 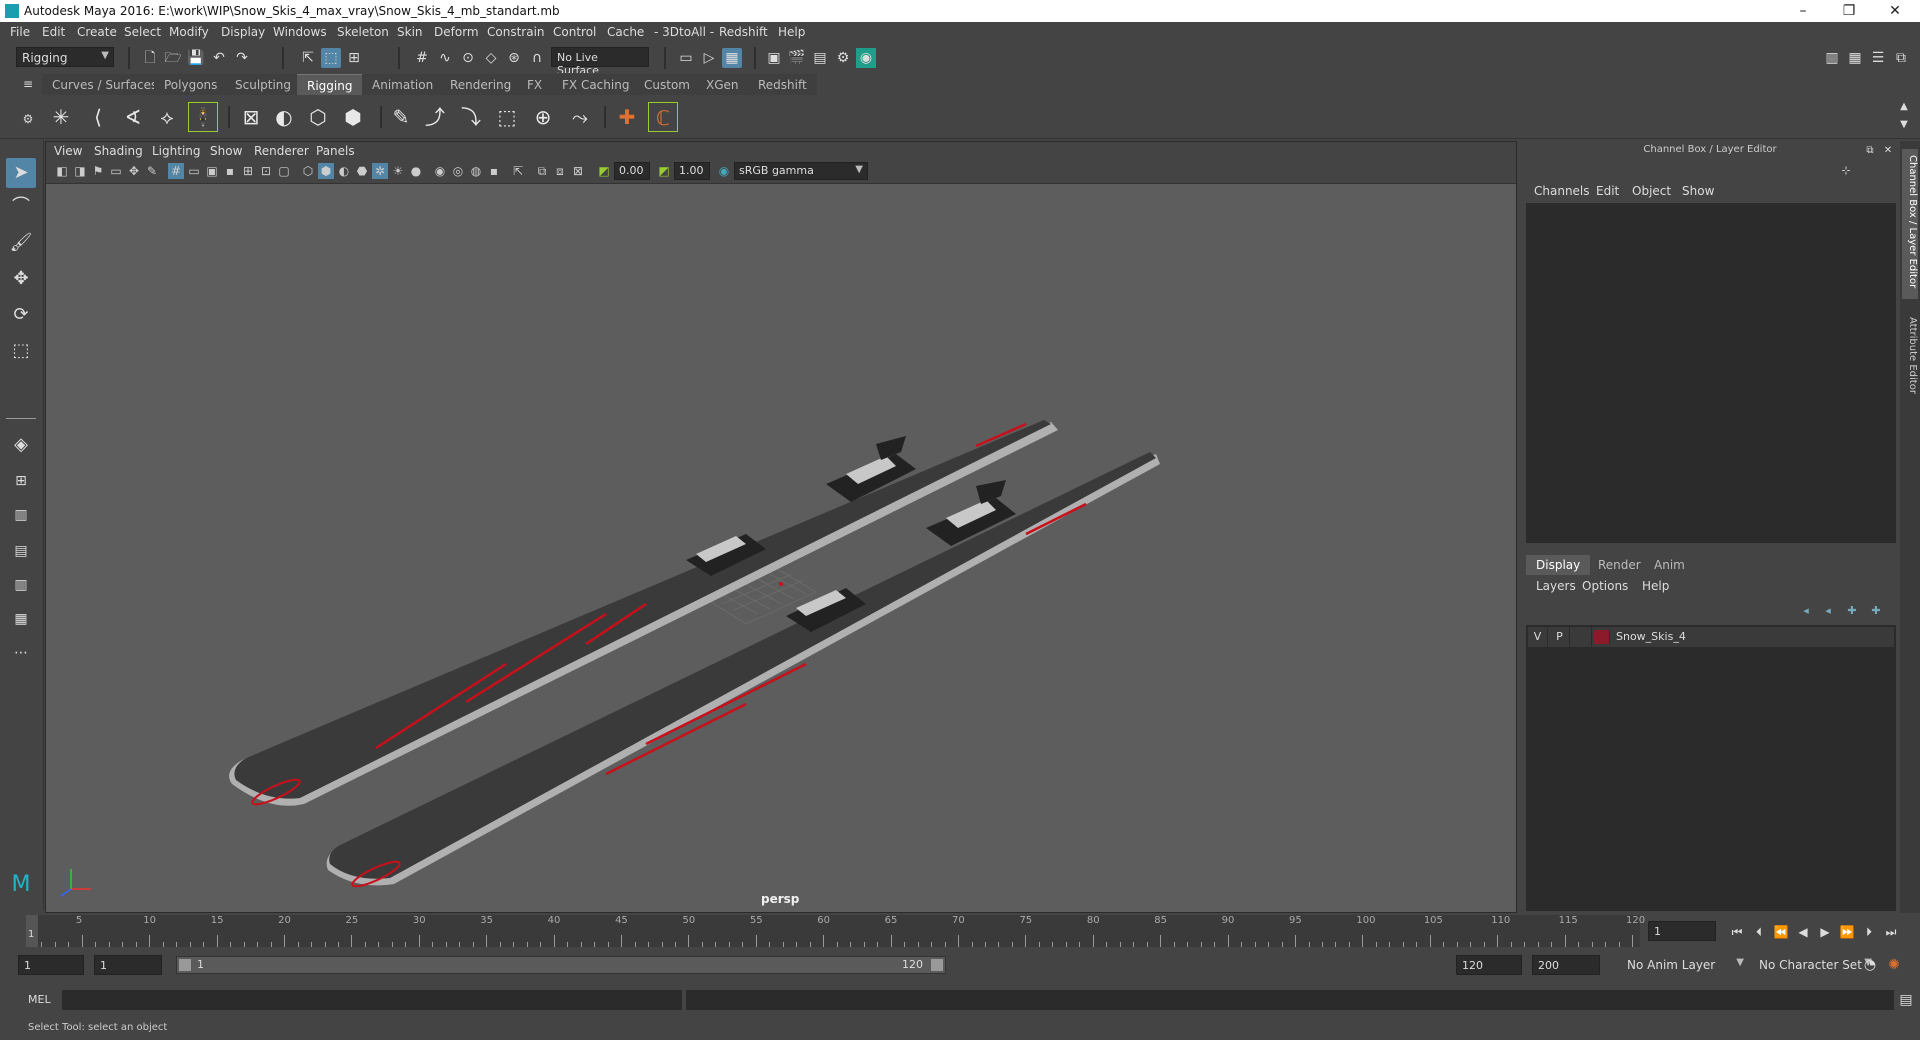 What do you see at coordinates (21, 279) in the screenshot?
I see `move-tool-icon: ✥` at bounding box center [21, 279].